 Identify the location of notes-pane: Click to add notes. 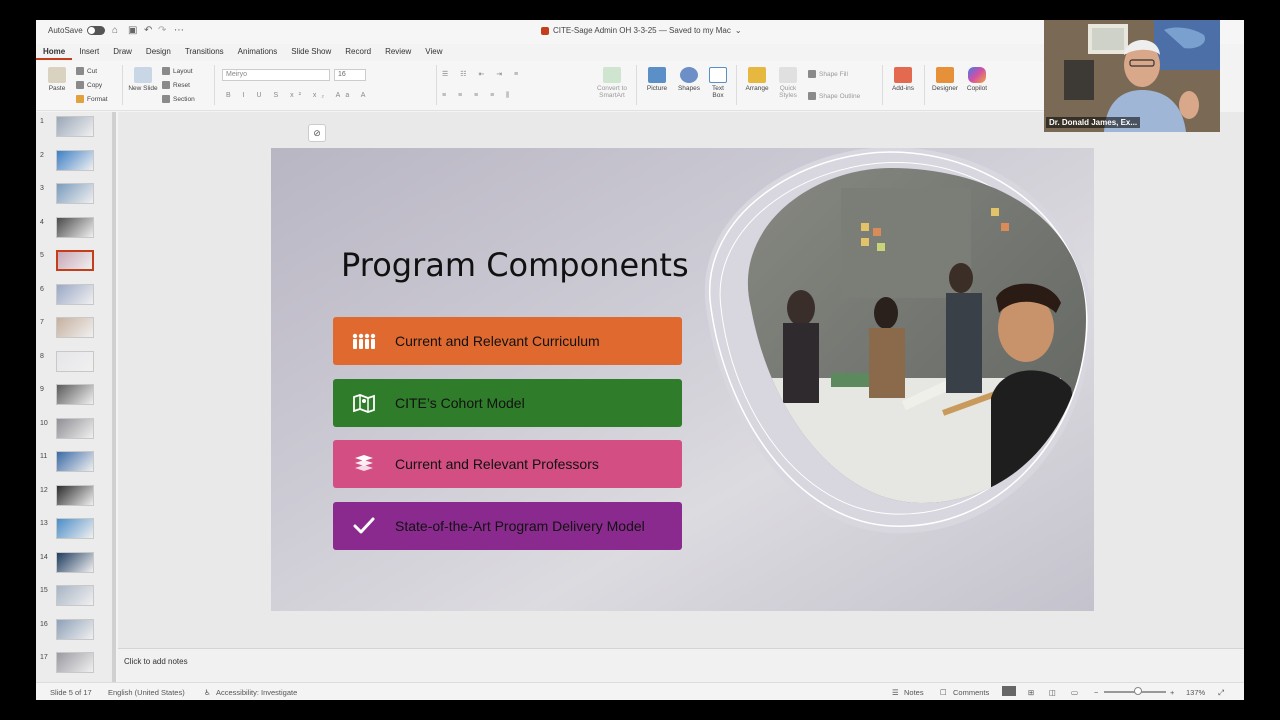
(681, 665).